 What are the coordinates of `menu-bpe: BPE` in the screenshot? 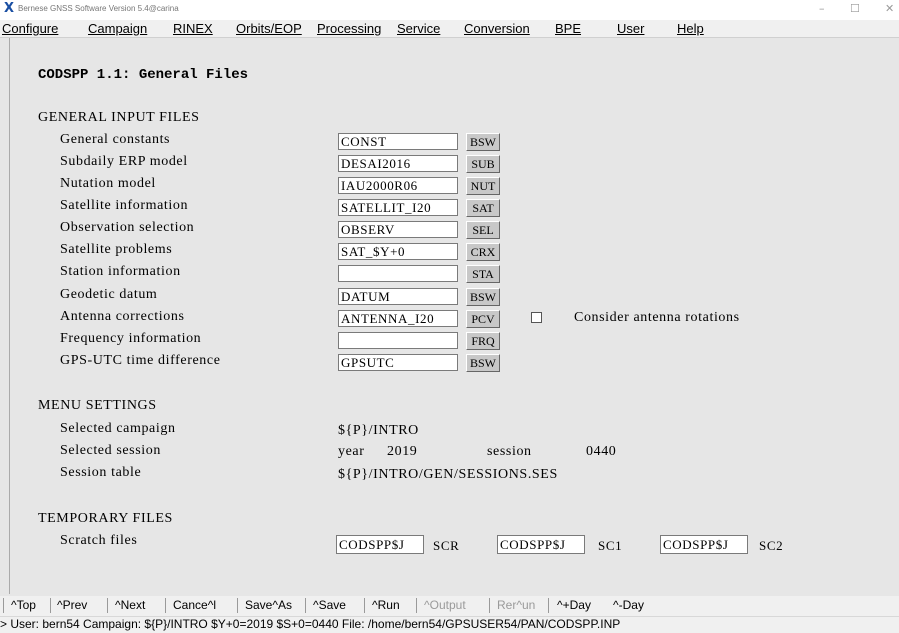 It's located at (568, 28).